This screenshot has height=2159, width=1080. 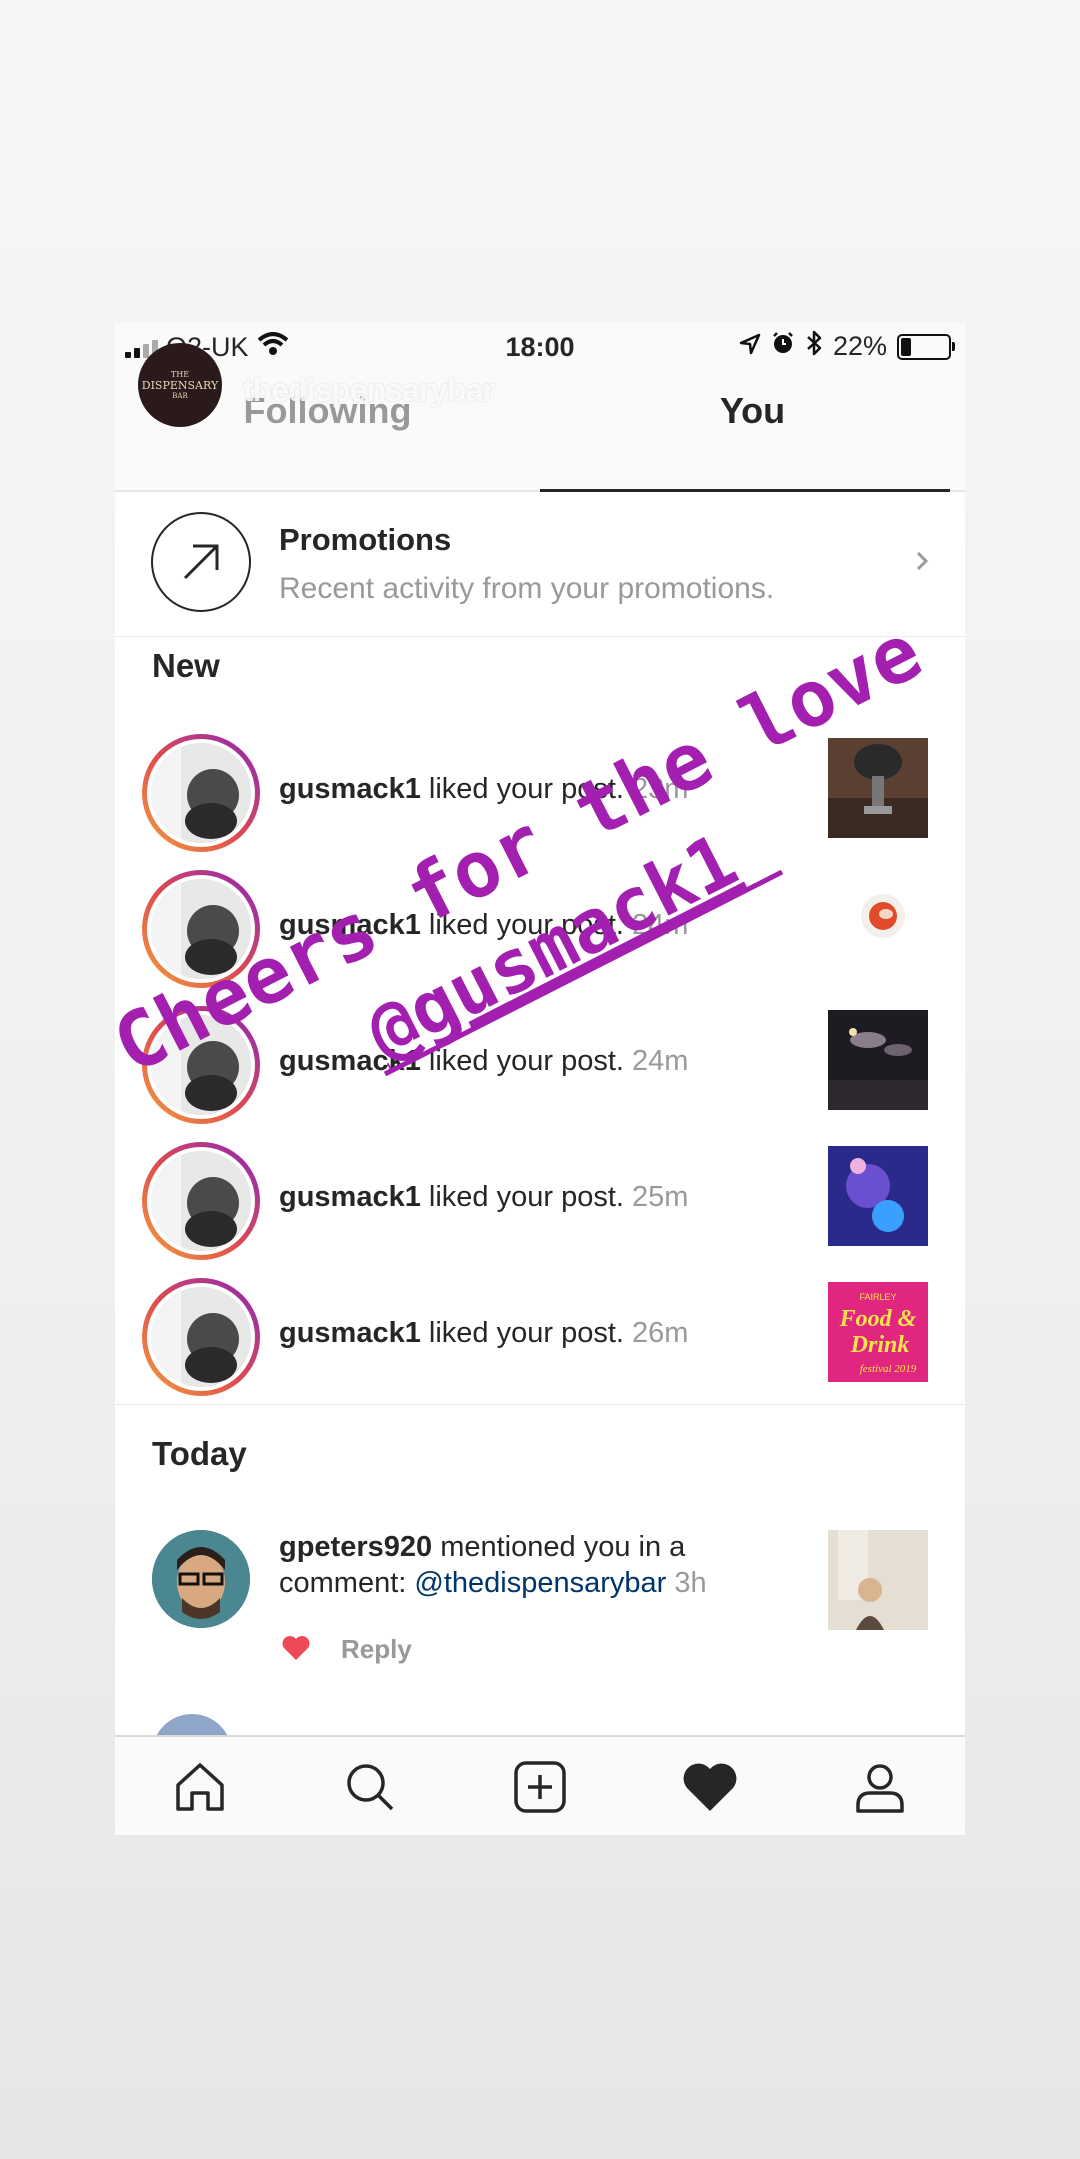 I want to click on battery-percent: 22%, so click(x=859, y=346).